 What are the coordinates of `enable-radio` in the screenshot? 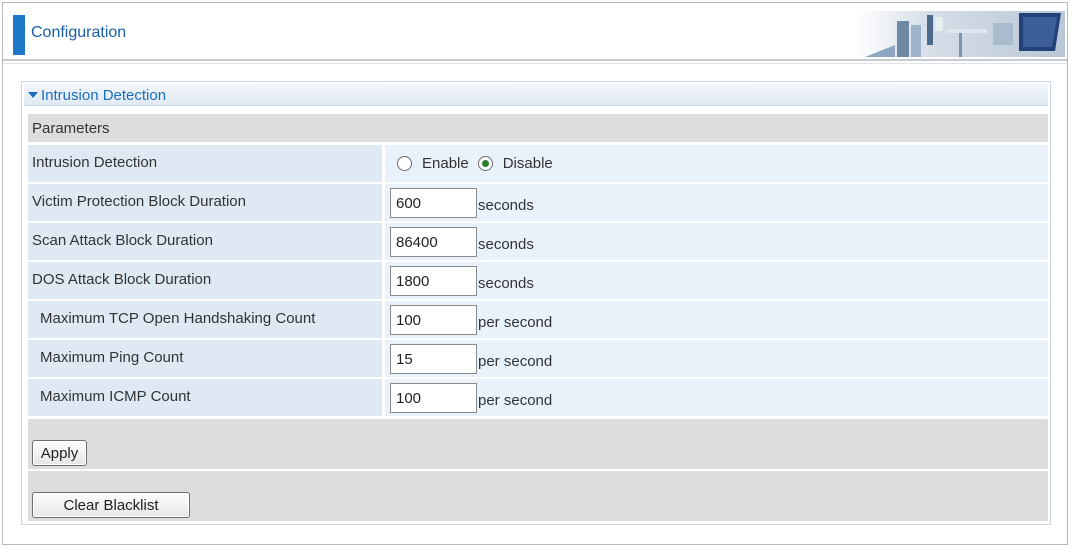 It's located at (404, 163).